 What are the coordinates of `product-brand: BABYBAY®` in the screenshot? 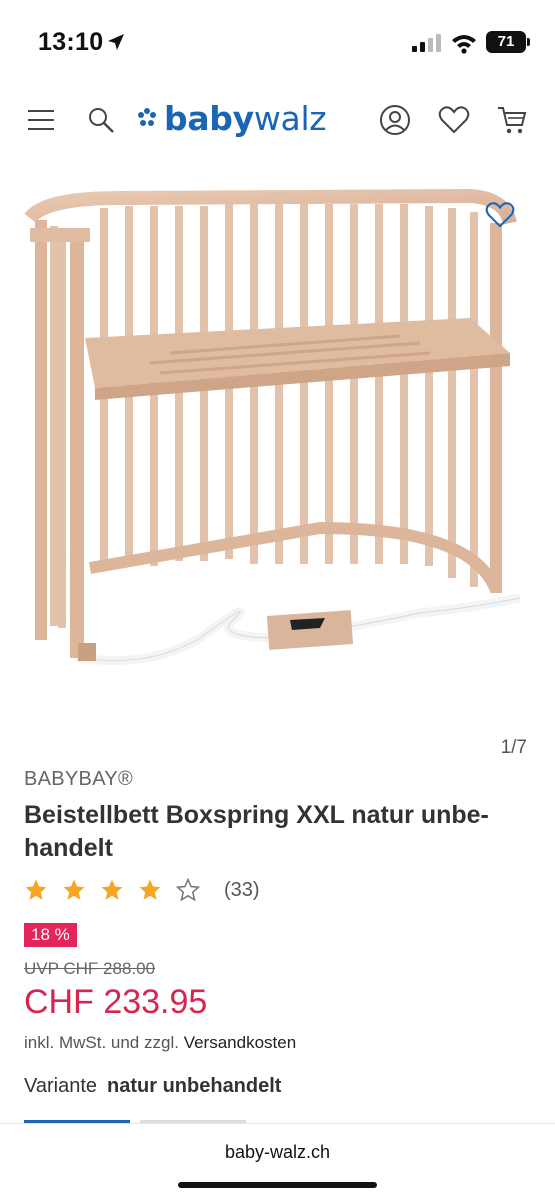 It's located at (78, 779).